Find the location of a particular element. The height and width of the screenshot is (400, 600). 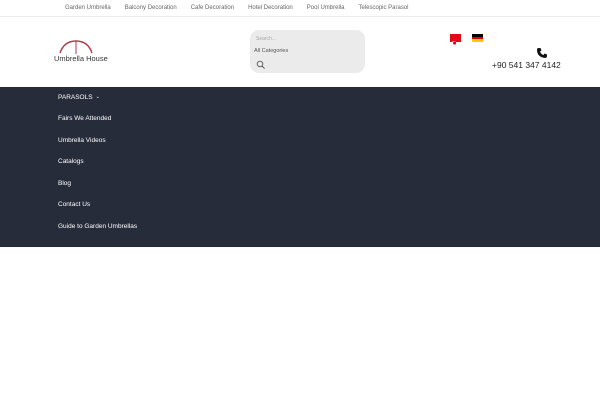

search-box: All Categories is located at coordinates (307, 51).